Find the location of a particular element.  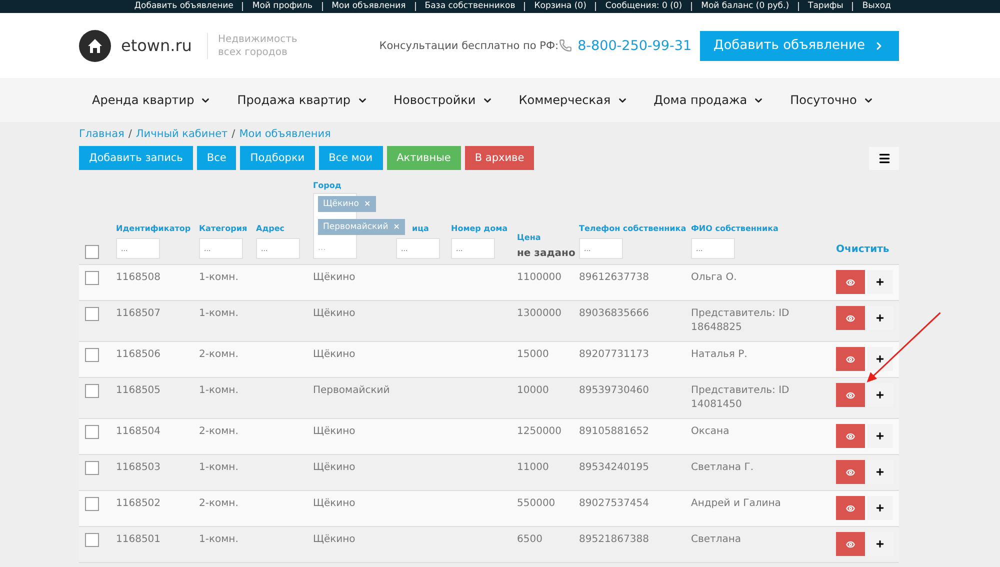

nav-item: Дома продажа is located at coordinates (709, 100).